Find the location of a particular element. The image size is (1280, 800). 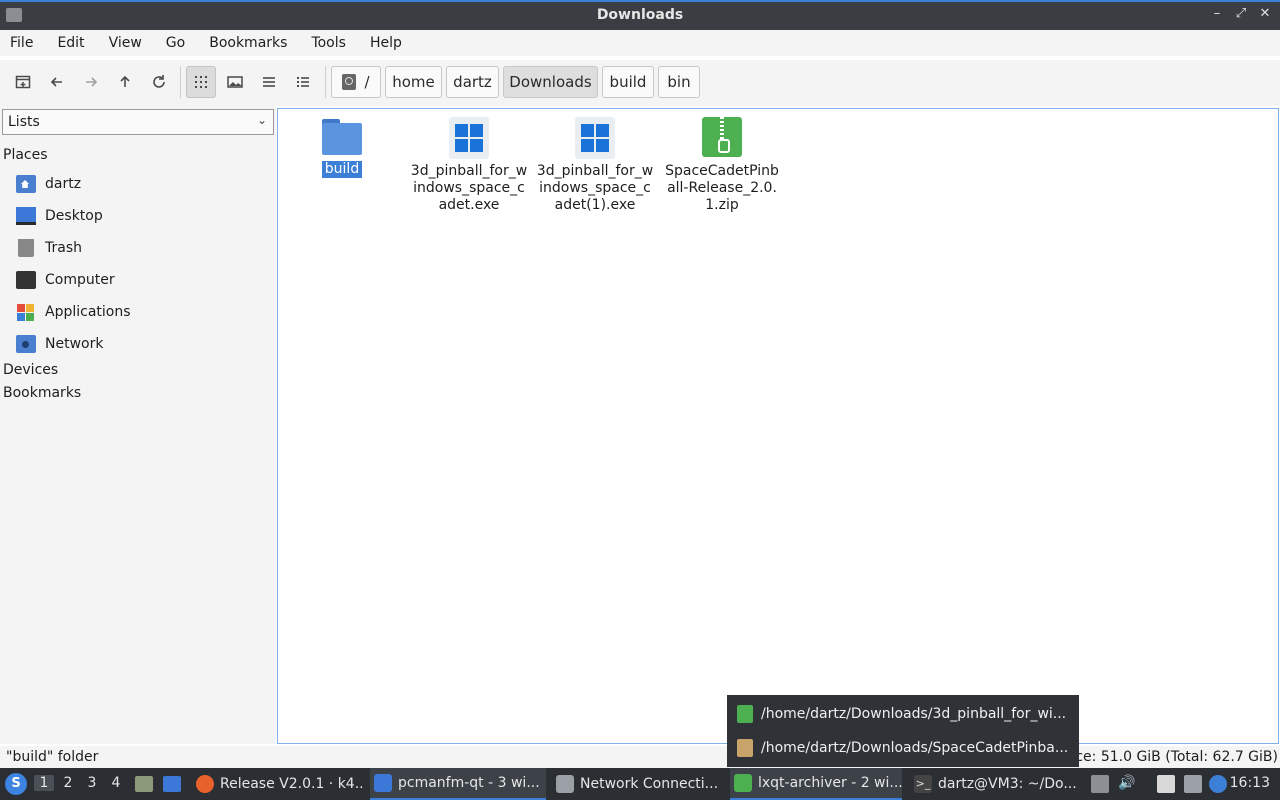

clipboard-icon is located at coordinates (1166, 784).